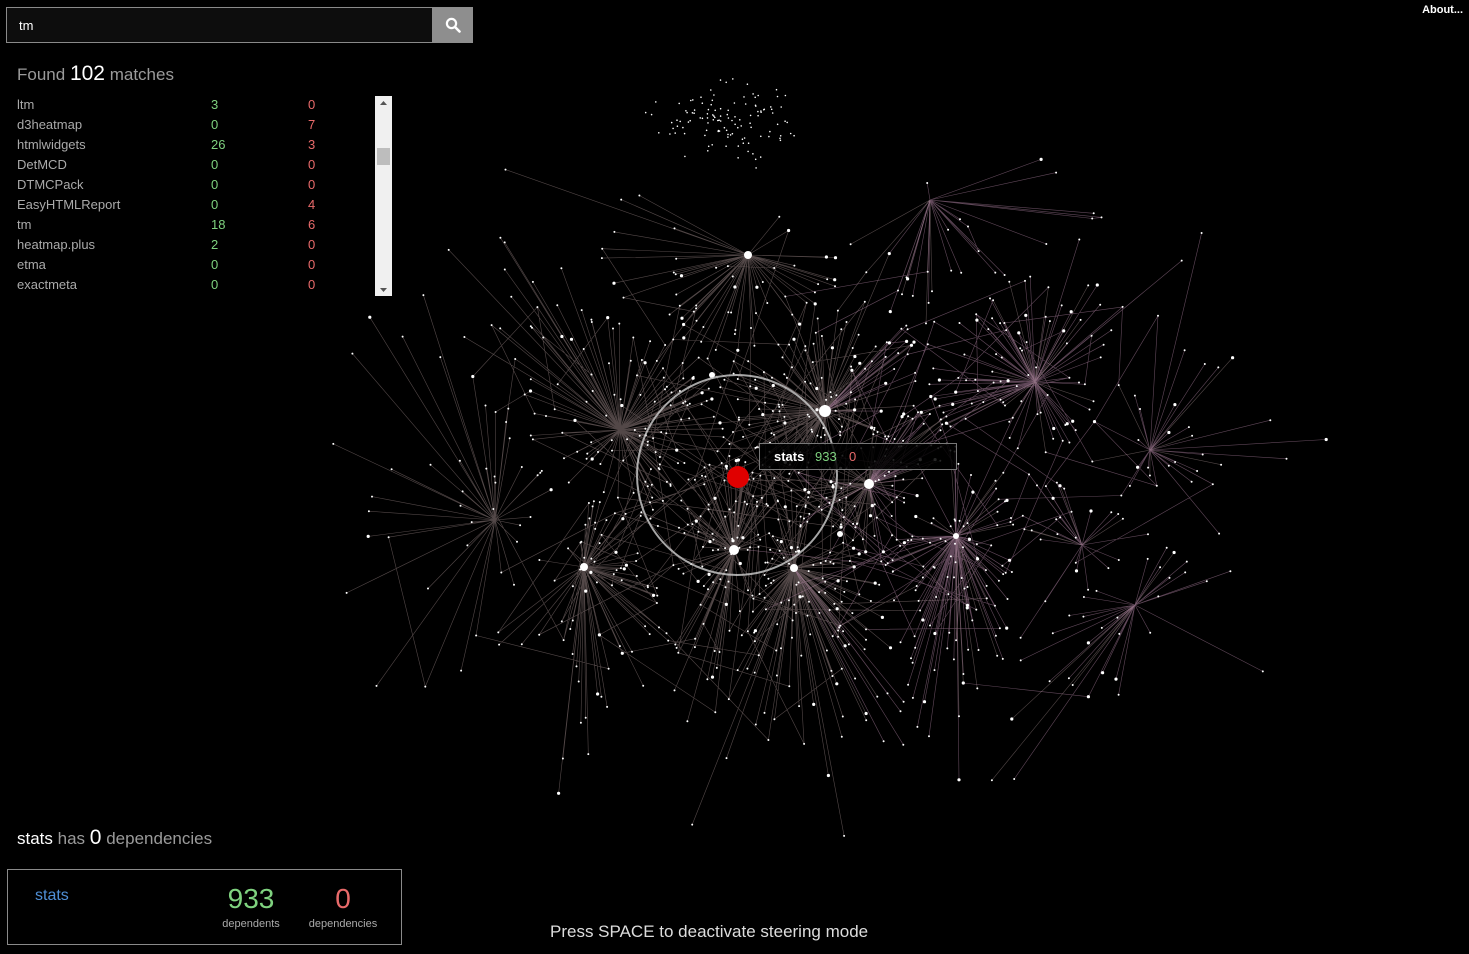 The width and height of the screenshot is (1469, 954). I want to click on selected-package-name: stats, so click(35, 838).